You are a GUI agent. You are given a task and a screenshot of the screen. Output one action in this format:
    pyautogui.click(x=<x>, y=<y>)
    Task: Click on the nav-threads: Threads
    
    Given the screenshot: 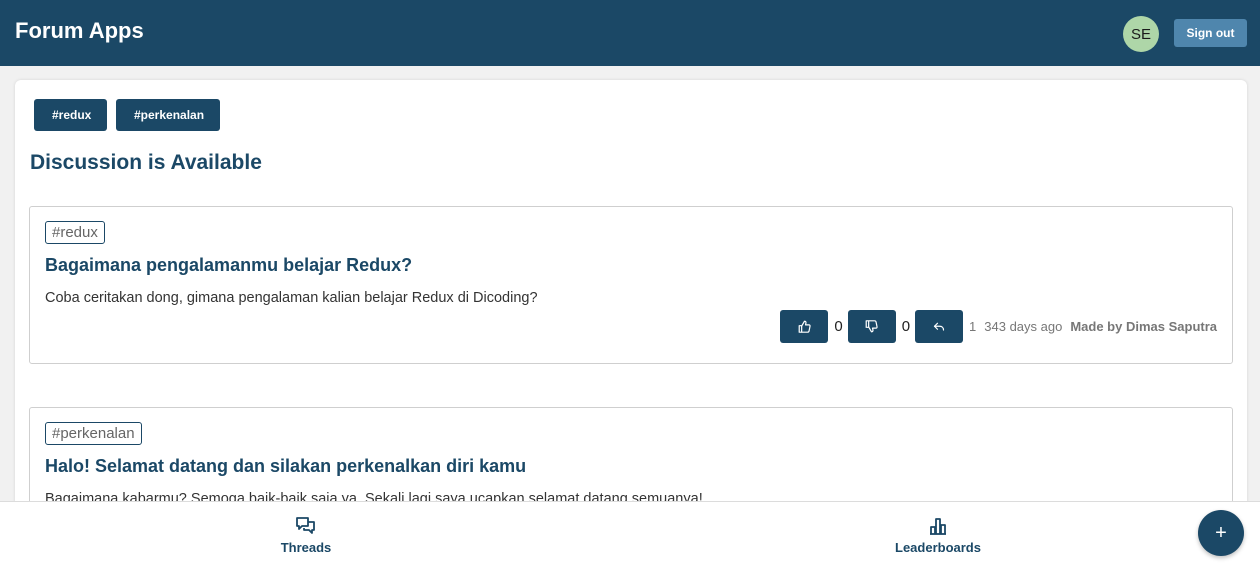 What is the action you would take?
    pyautogui.click(x=306, y=535)
    